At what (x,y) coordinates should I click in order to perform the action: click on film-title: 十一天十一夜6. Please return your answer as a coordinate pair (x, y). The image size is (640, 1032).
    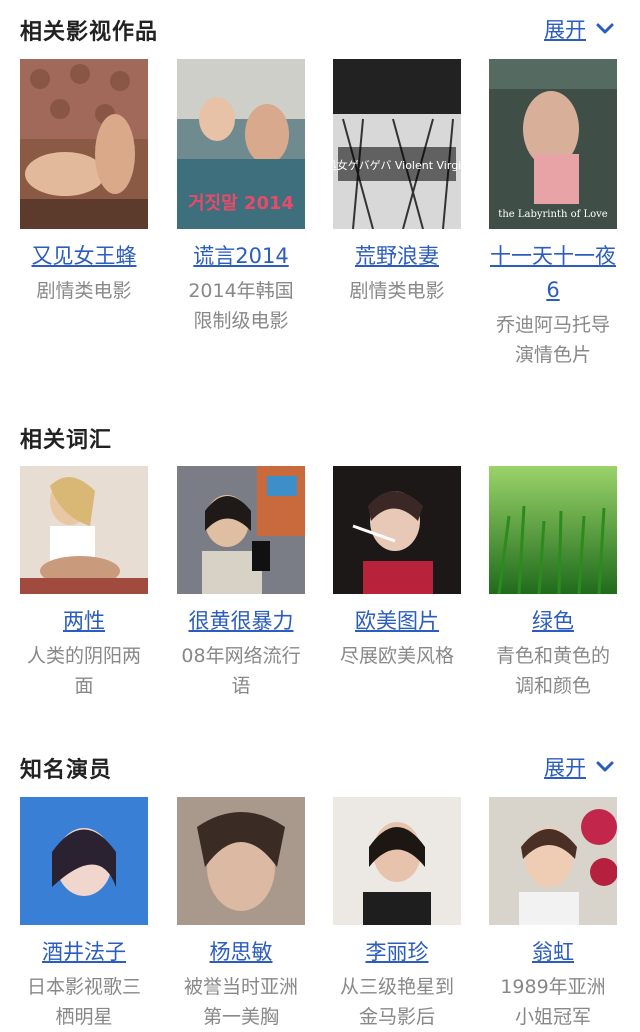
    Looking at the image, I should click on (553, 273).